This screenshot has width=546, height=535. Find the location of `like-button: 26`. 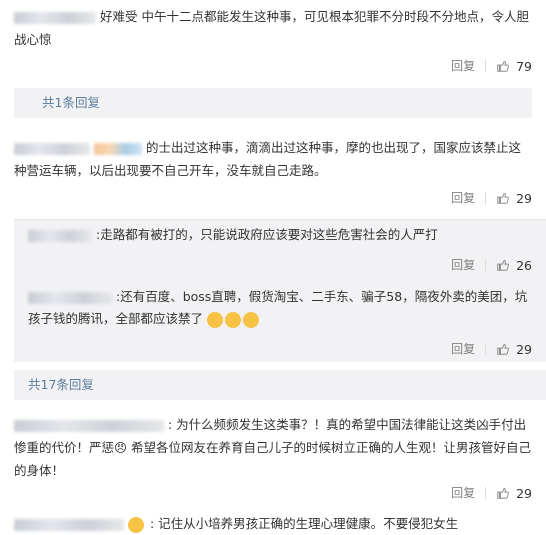

like-button: 26 is located at coordinates (514, 265).